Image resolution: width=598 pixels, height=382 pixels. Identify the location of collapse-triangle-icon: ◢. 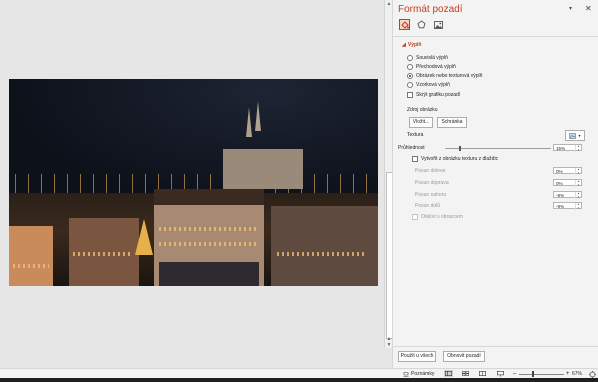
(404, 45).